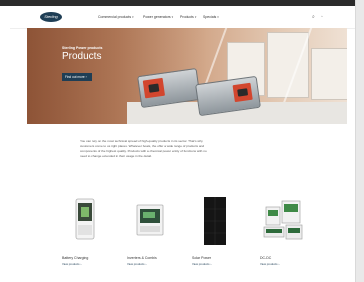 The width and height of the screenshot is (364, 282). What do you see at coordinates (359, 141) in the screenshot?
I see `window-edge` at bounding box center [359, 141].